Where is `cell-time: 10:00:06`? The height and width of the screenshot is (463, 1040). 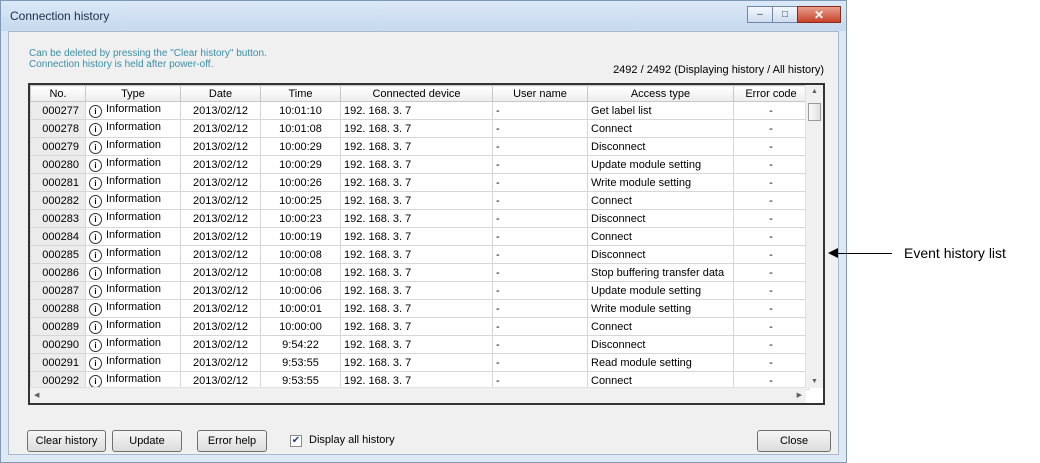
cell-time: 10:00:06 is located at coordinates (300, 290).